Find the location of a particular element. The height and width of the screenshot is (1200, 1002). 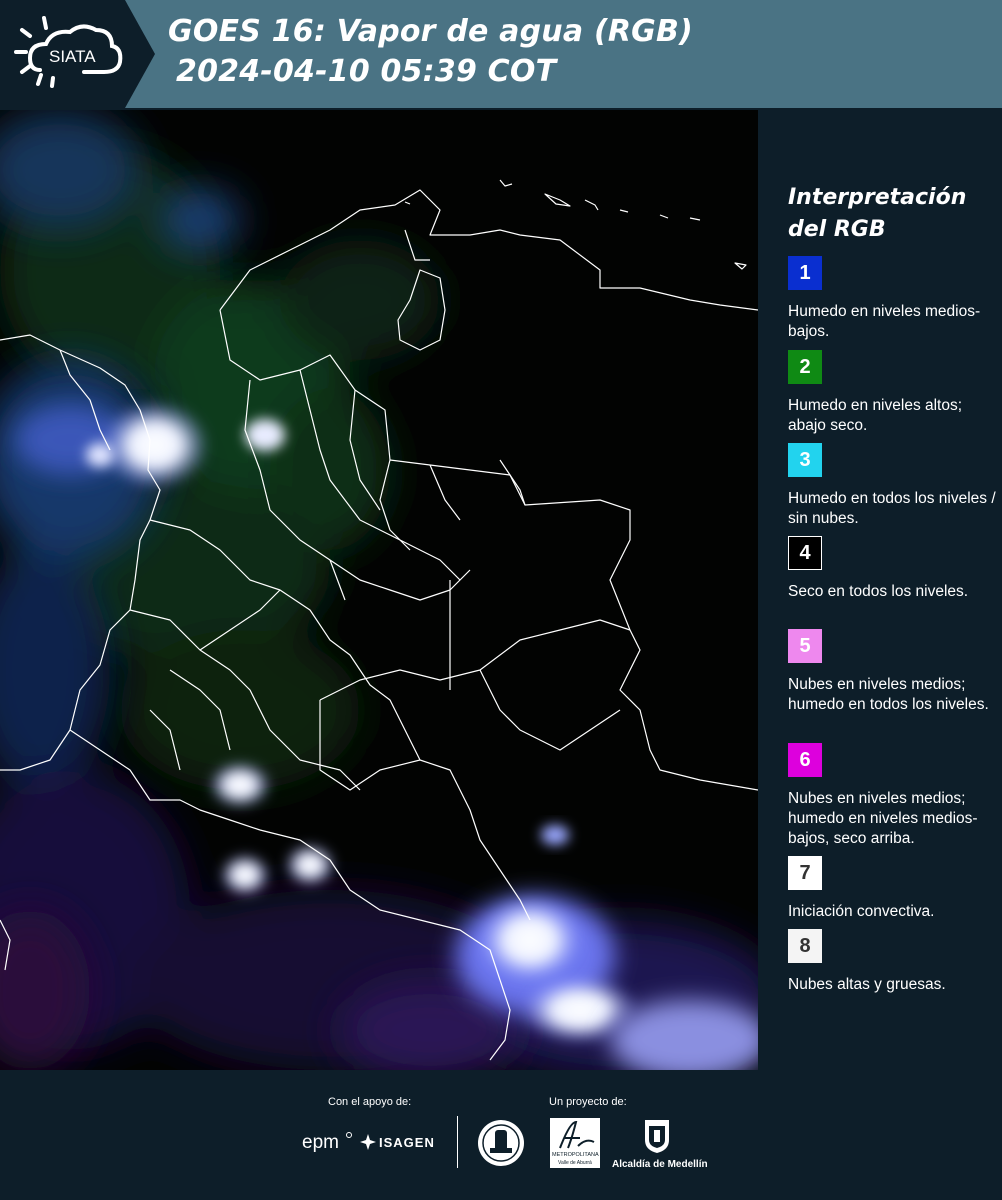

antioquia-seal-icon is located at coordinates (501, 1145).